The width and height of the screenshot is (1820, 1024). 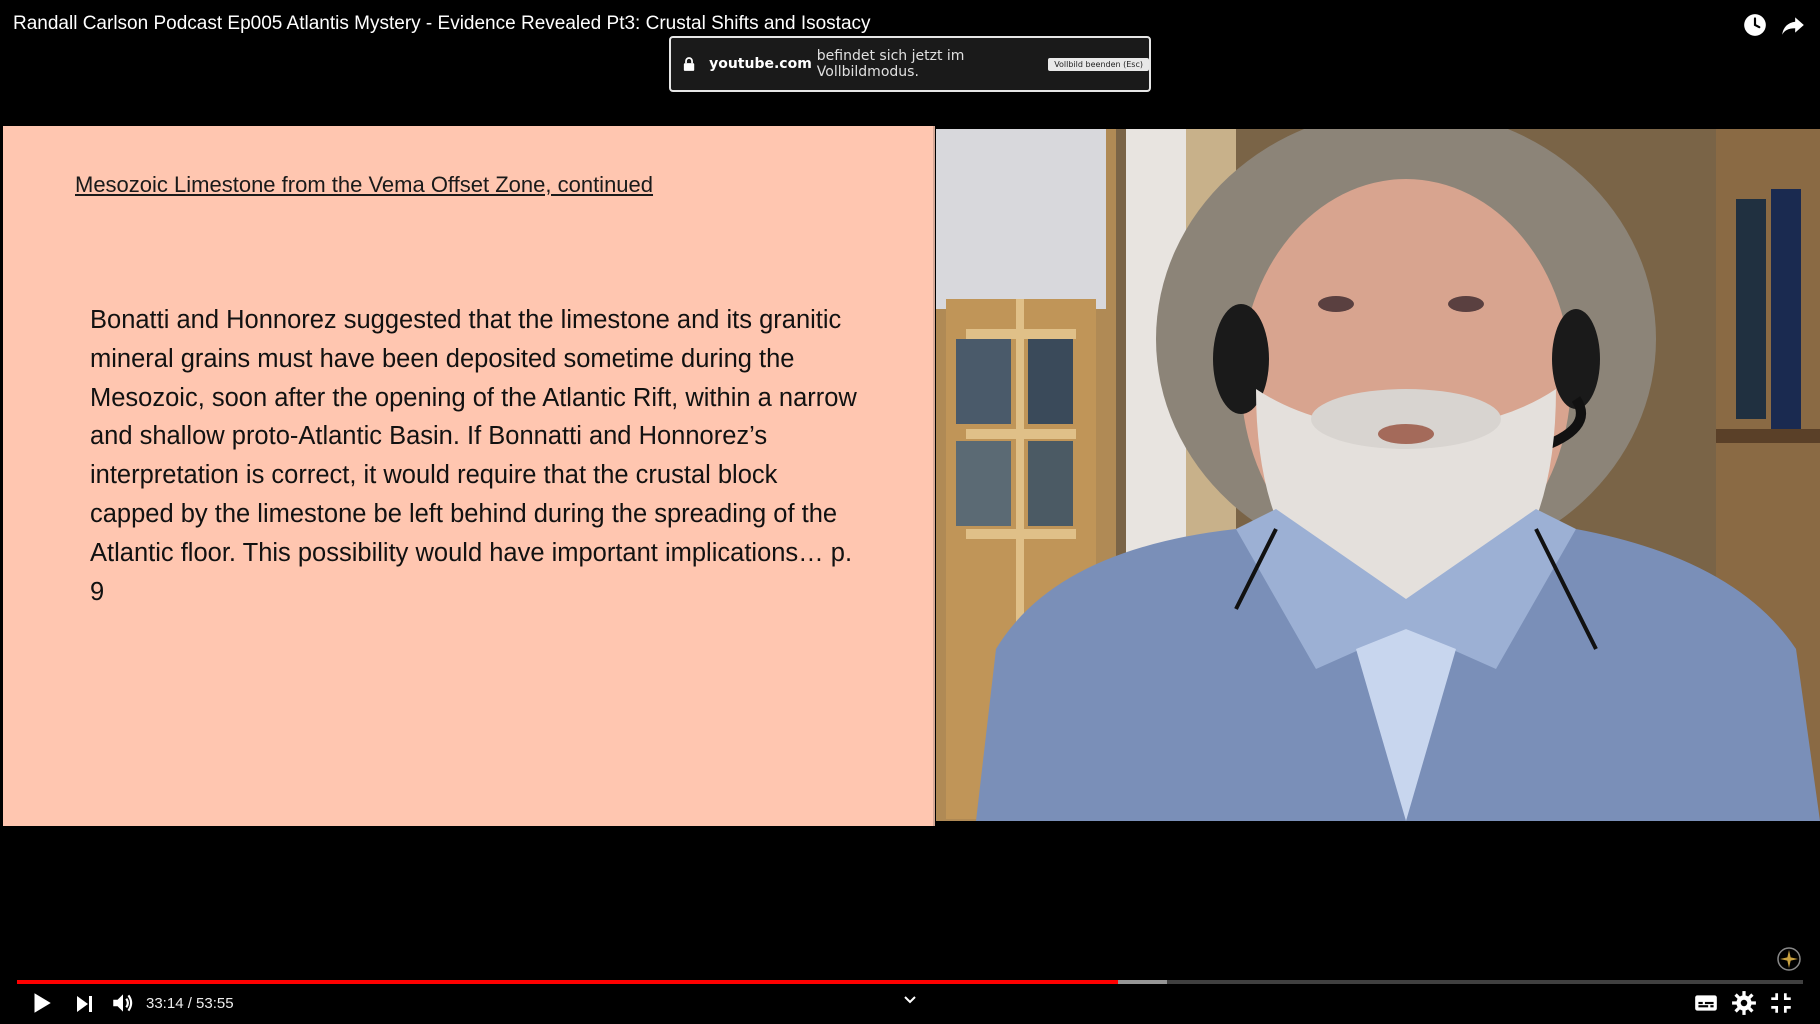 I want to click on clock-icon, so click(x=1755, y=25).